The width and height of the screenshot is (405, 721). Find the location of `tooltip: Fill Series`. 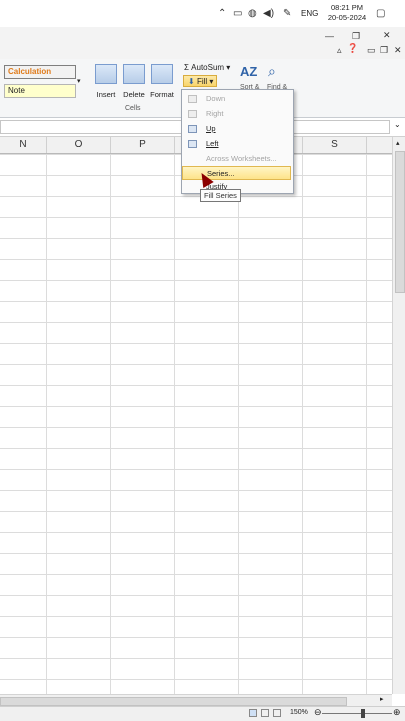

tooltip: Fill Series is located at coordinates (220, 195).